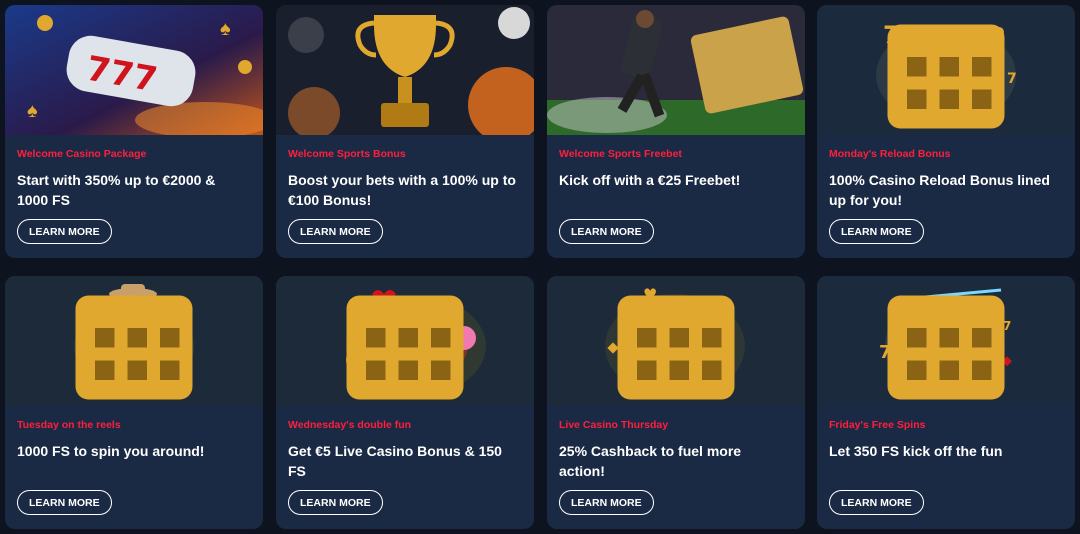 The height and width of the screenshot is (534, 1080). Describe the element at coordinates (111, 451) in the screenshot. I see `promo-headline: 1000 FS to spin you around!` at that location.